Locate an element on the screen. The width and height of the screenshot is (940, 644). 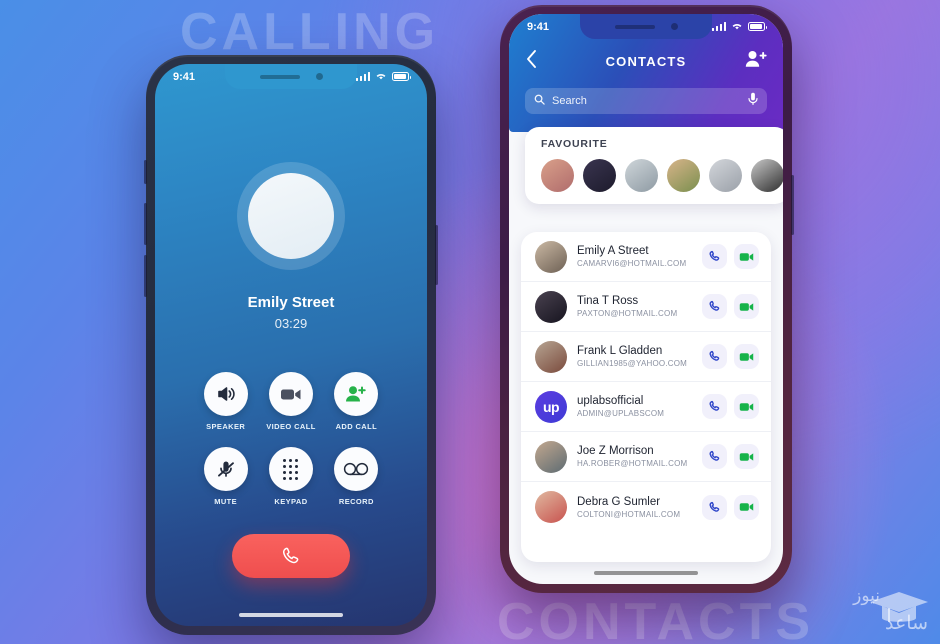
keypad-label: KEYPAD is located at coordinates (291, 501).